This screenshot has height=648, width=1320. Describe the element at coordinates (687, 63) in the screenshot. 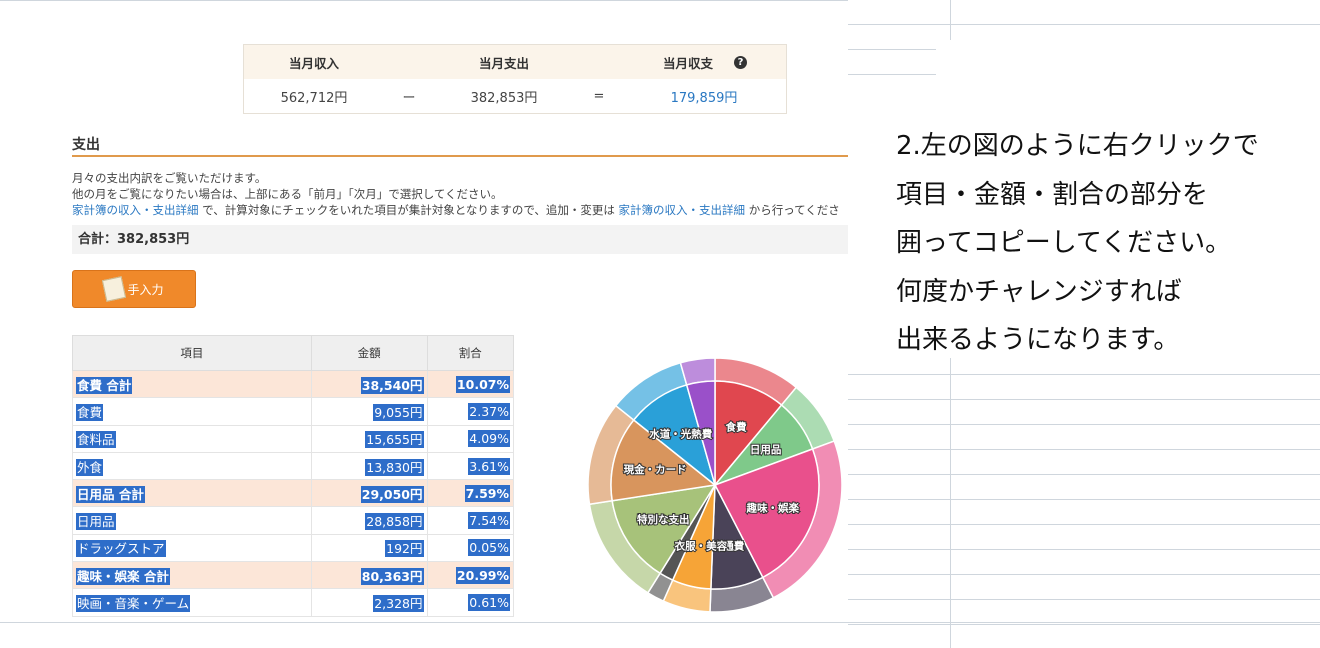

I see `balance-label: 当月収支` at that location.